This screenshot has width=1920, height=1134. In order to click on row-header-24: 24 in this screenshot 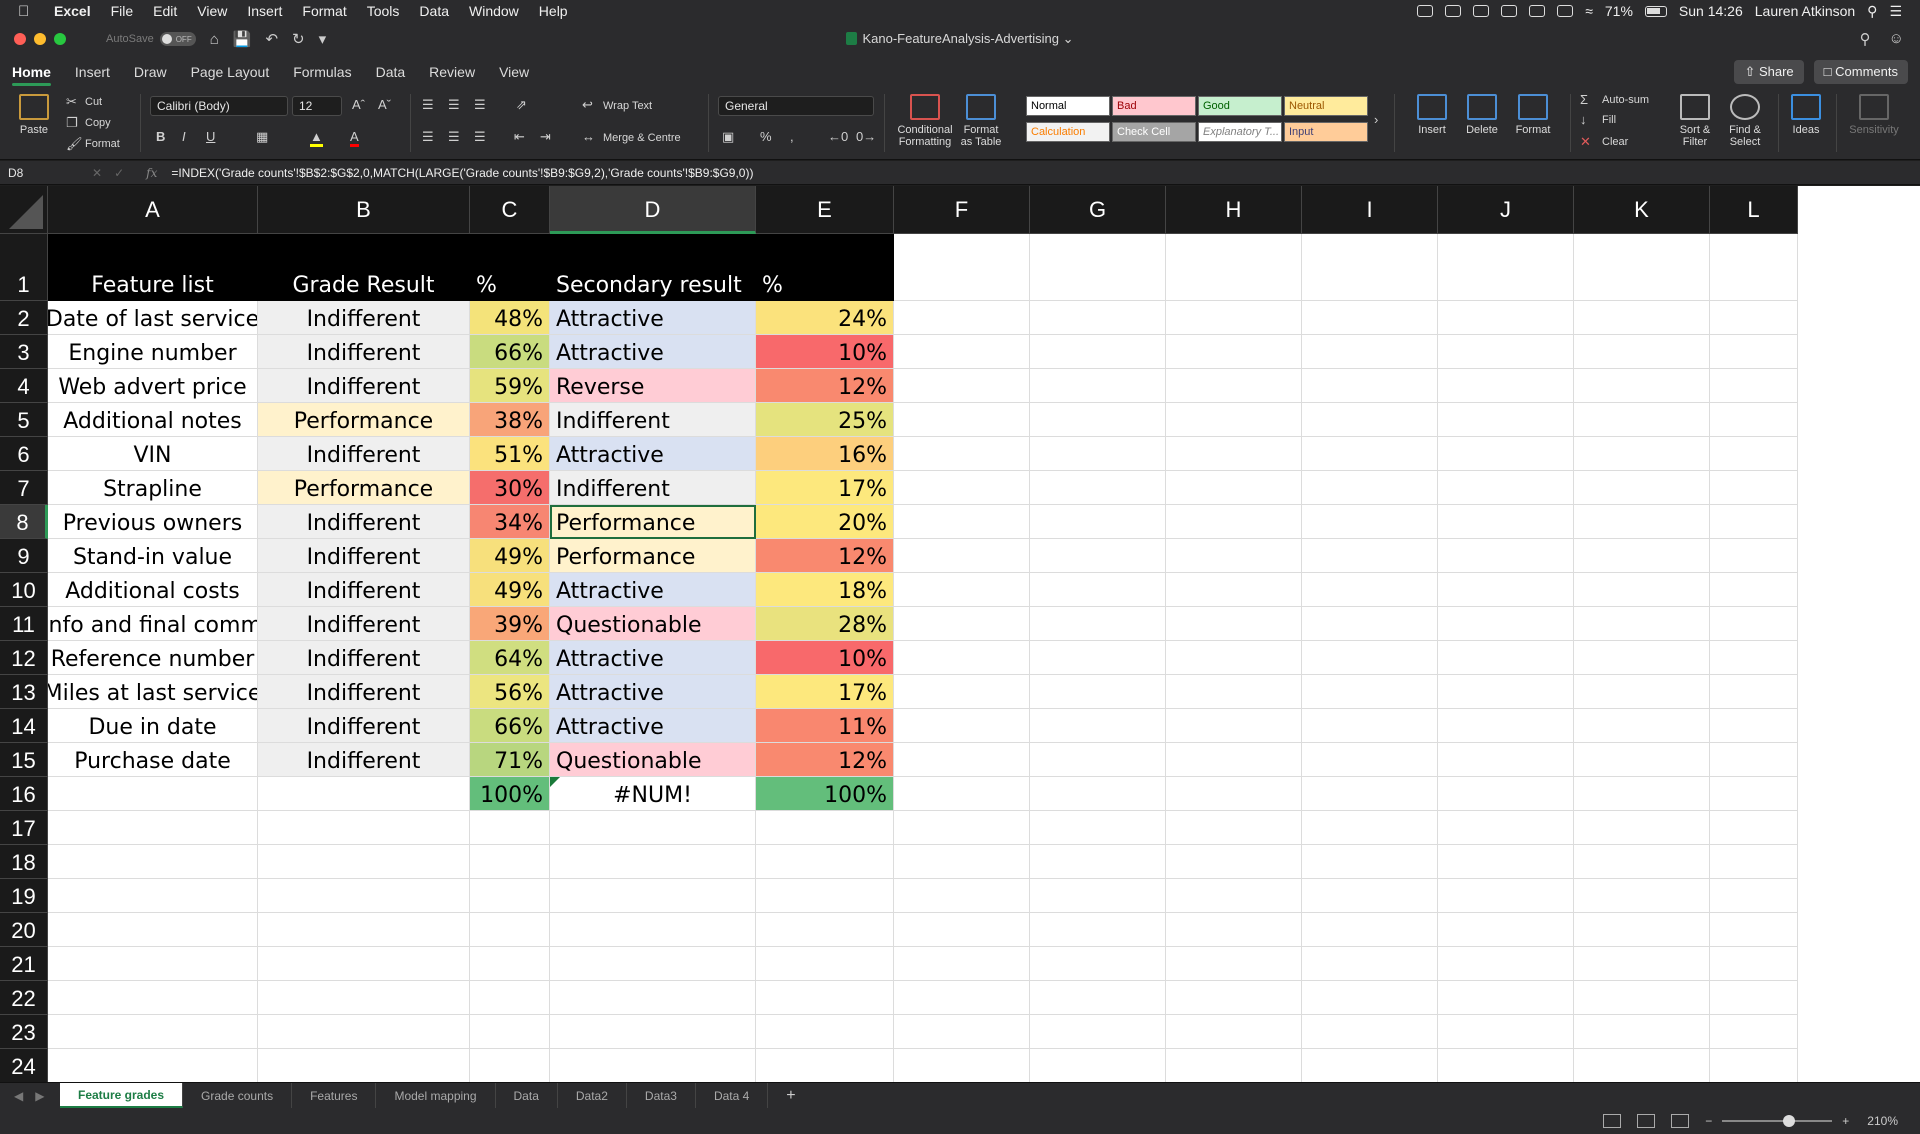, I will do `click(24, 1065)`.